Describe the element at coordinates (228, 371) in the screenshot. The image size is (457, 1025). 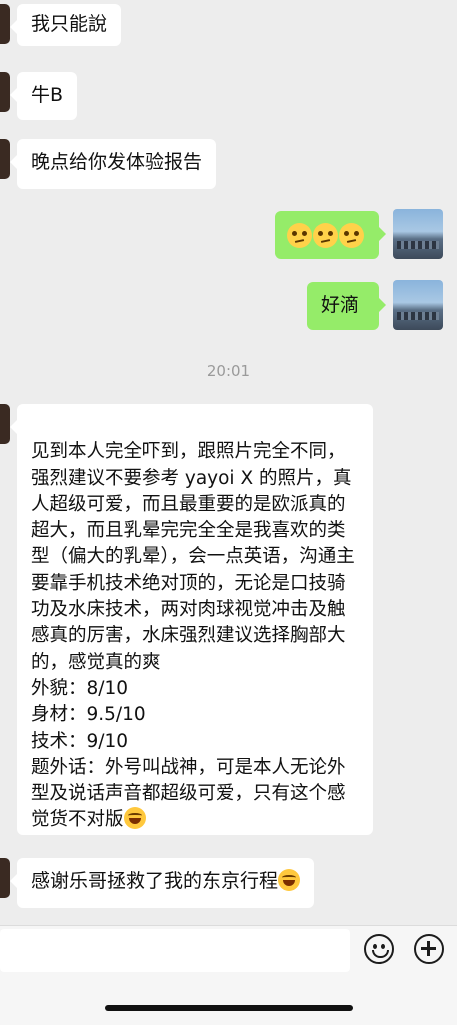
I see `timestamp: 20:01` at that location.